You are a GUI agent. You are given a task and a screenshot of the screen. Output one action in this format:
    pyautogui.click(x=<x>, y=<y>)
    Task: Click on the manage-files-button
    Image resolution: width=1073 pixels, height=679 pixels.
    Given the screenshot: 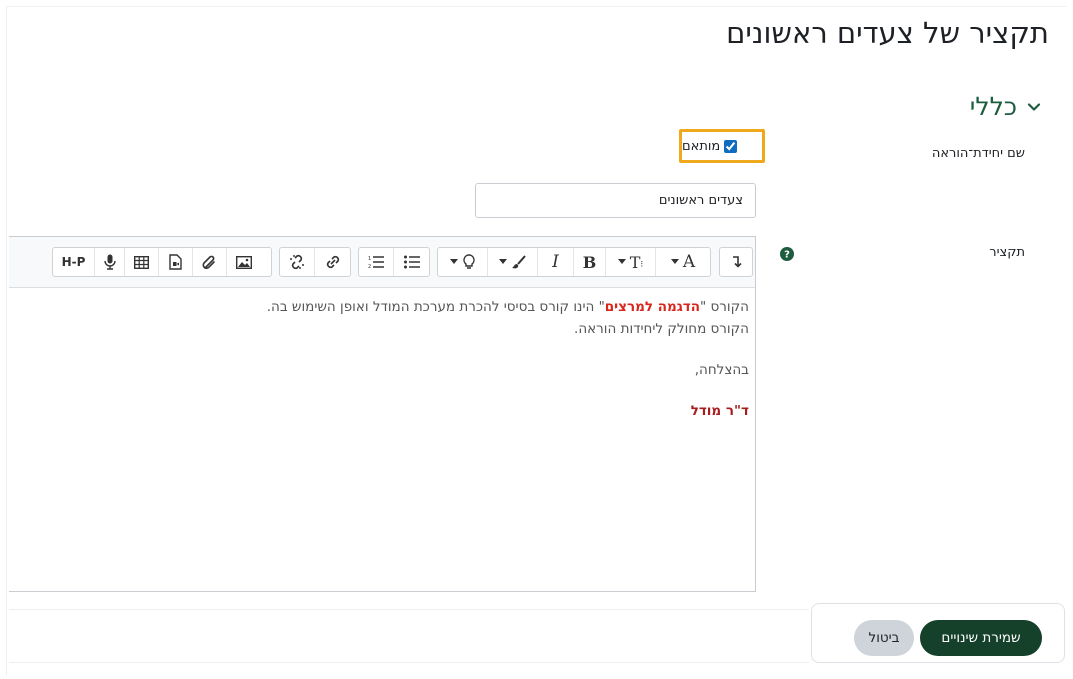 What is the action you would take?
    pyautogui.click(x=210, y=262)
    